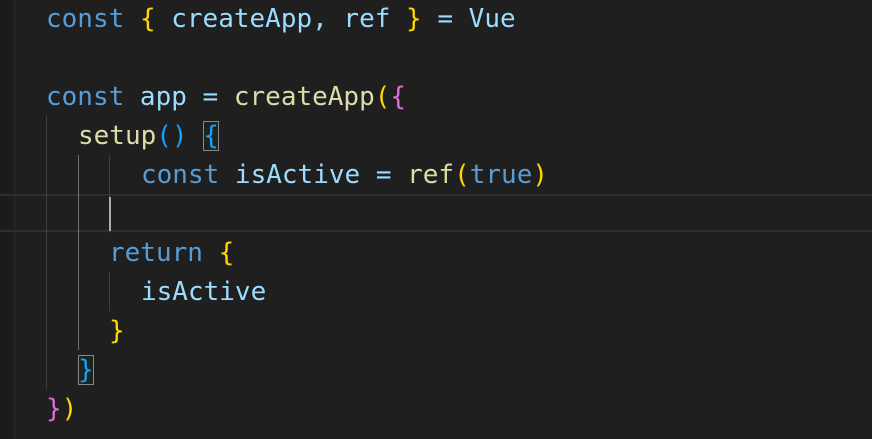 The image size is (872, 439). What do you see at coordinates (117, 136) in the screenshot?
I see `token-function: setup` at bounding box center [117, 136].